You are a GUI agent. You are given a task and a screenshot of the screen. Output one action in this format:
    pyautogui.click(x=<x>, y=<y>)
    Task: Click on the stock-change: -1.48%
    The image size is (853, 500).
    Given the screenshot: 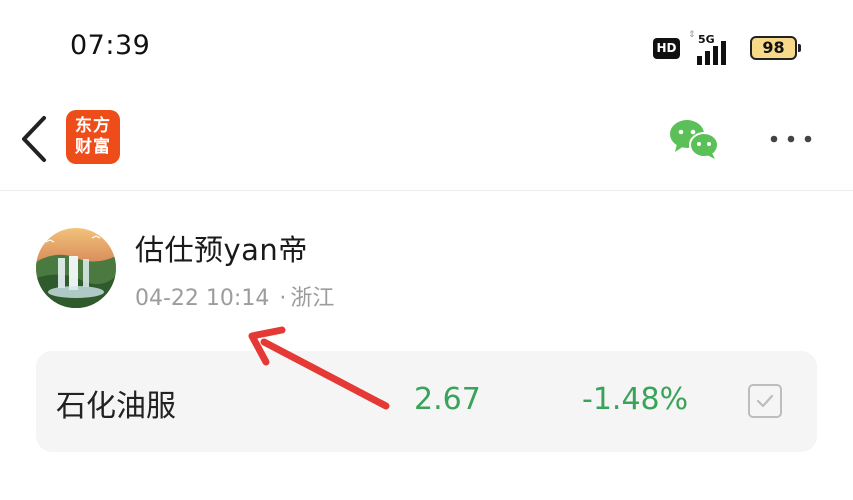 What is the action you would take?
    pyautogui.click(x=635, y=399)
    